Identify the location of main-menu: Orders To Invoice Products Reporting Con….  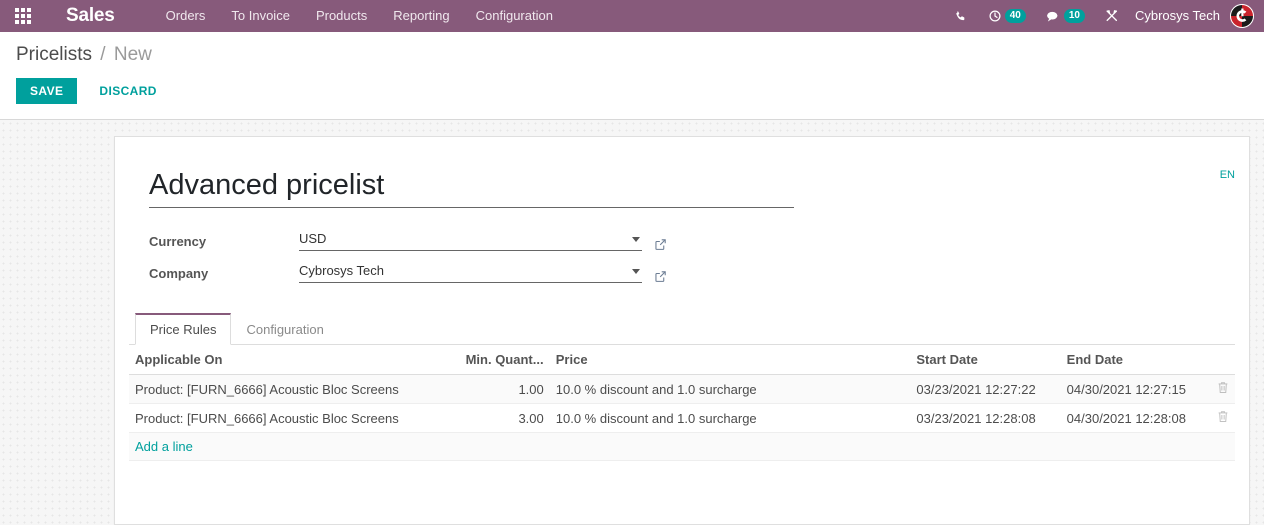
(359, 16).